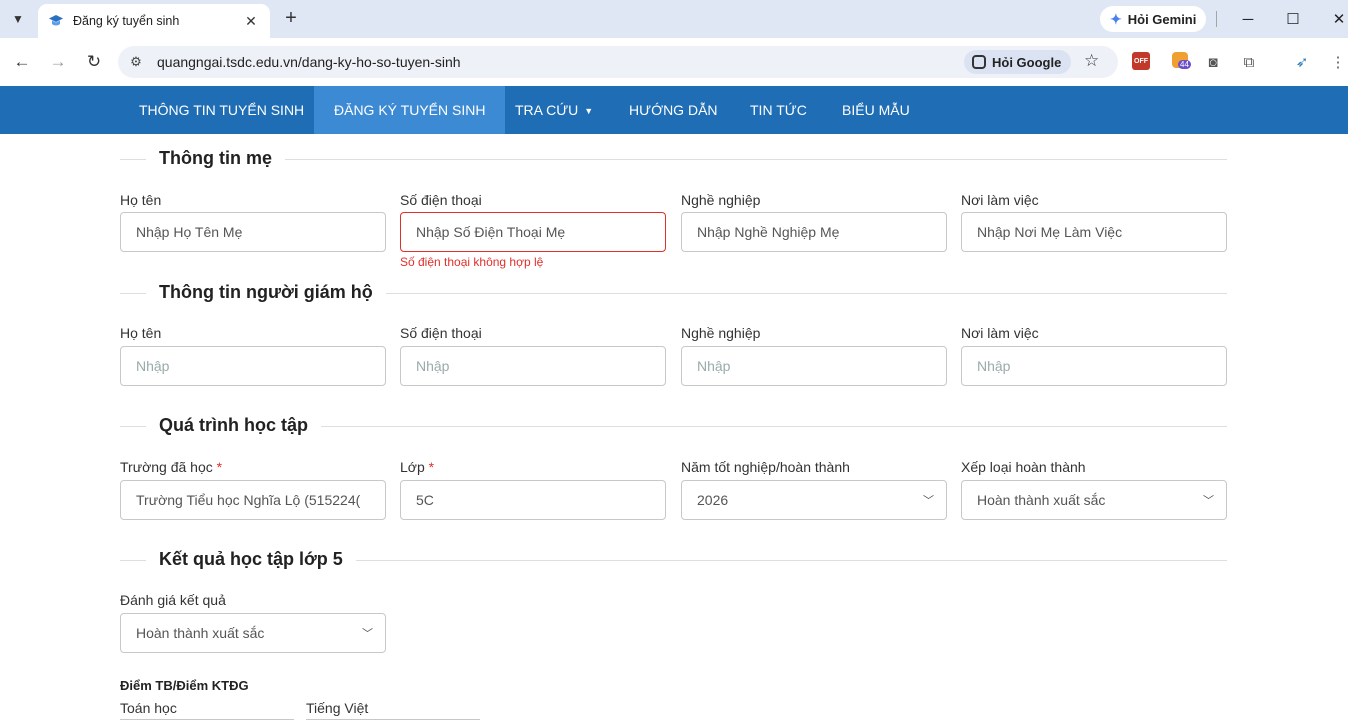 This screenshot has height=722, width=1348. What do you see at coordinates (1336, 19) in the screenshot?
I see `window-close-icon: ✕` at bounding box center [1336, 19].